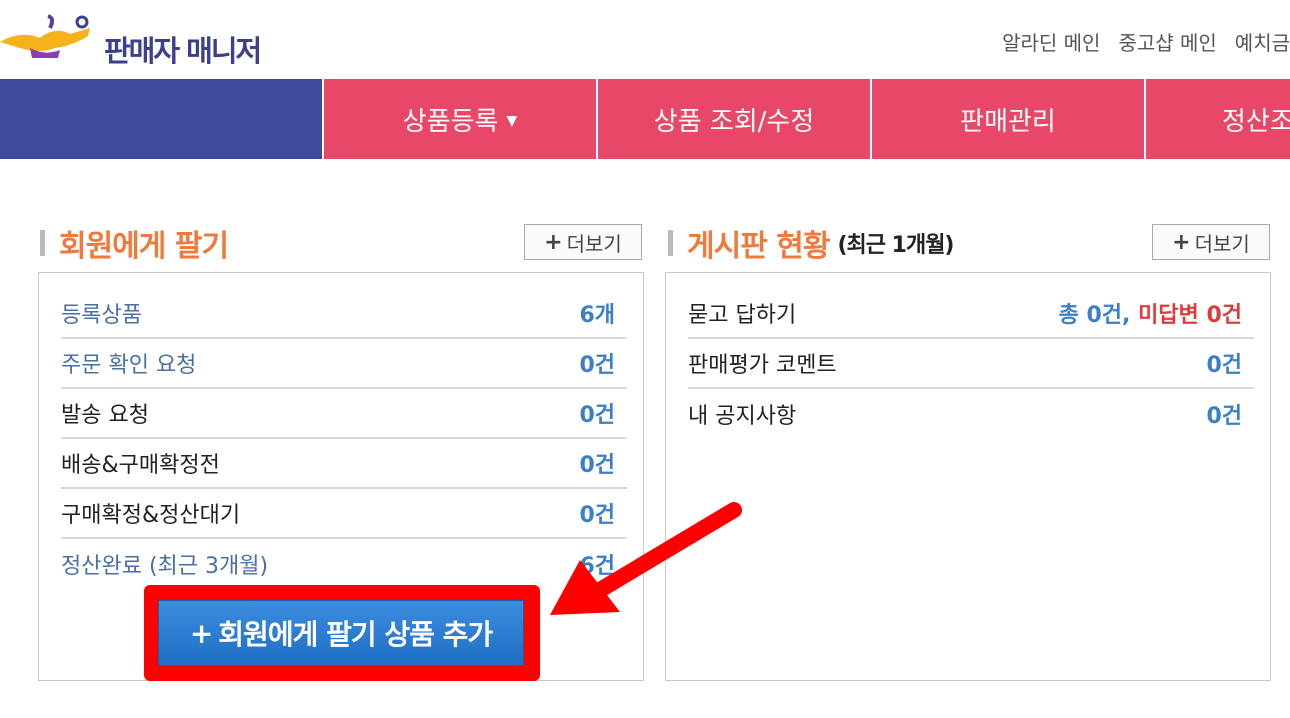 Image resolution: width=1290 pixels, height=718 pixels. Describe the element at coordinates (594, 243) in the screenshot. I see `left-more-label: 더보기` at that location.